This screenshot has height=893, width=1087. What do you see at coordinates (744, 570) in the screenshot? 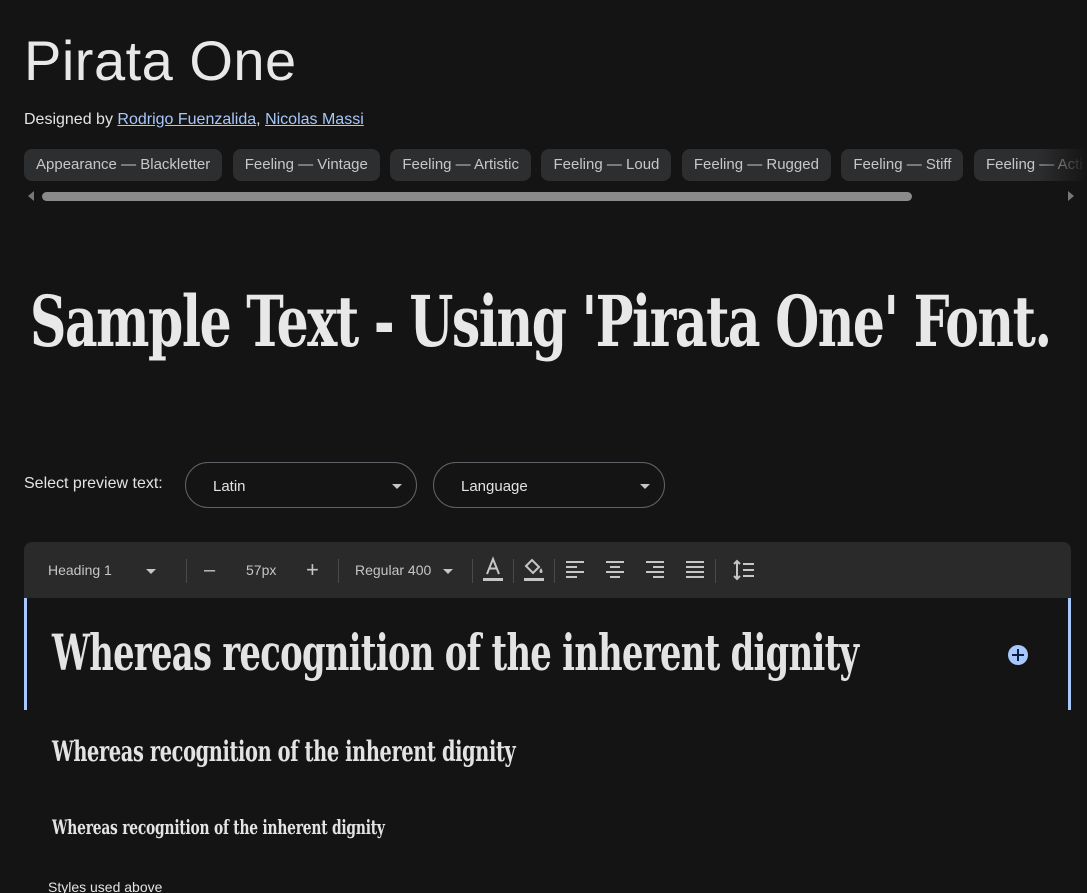
I see `line-height-icon` at bounding box center [744, 570].